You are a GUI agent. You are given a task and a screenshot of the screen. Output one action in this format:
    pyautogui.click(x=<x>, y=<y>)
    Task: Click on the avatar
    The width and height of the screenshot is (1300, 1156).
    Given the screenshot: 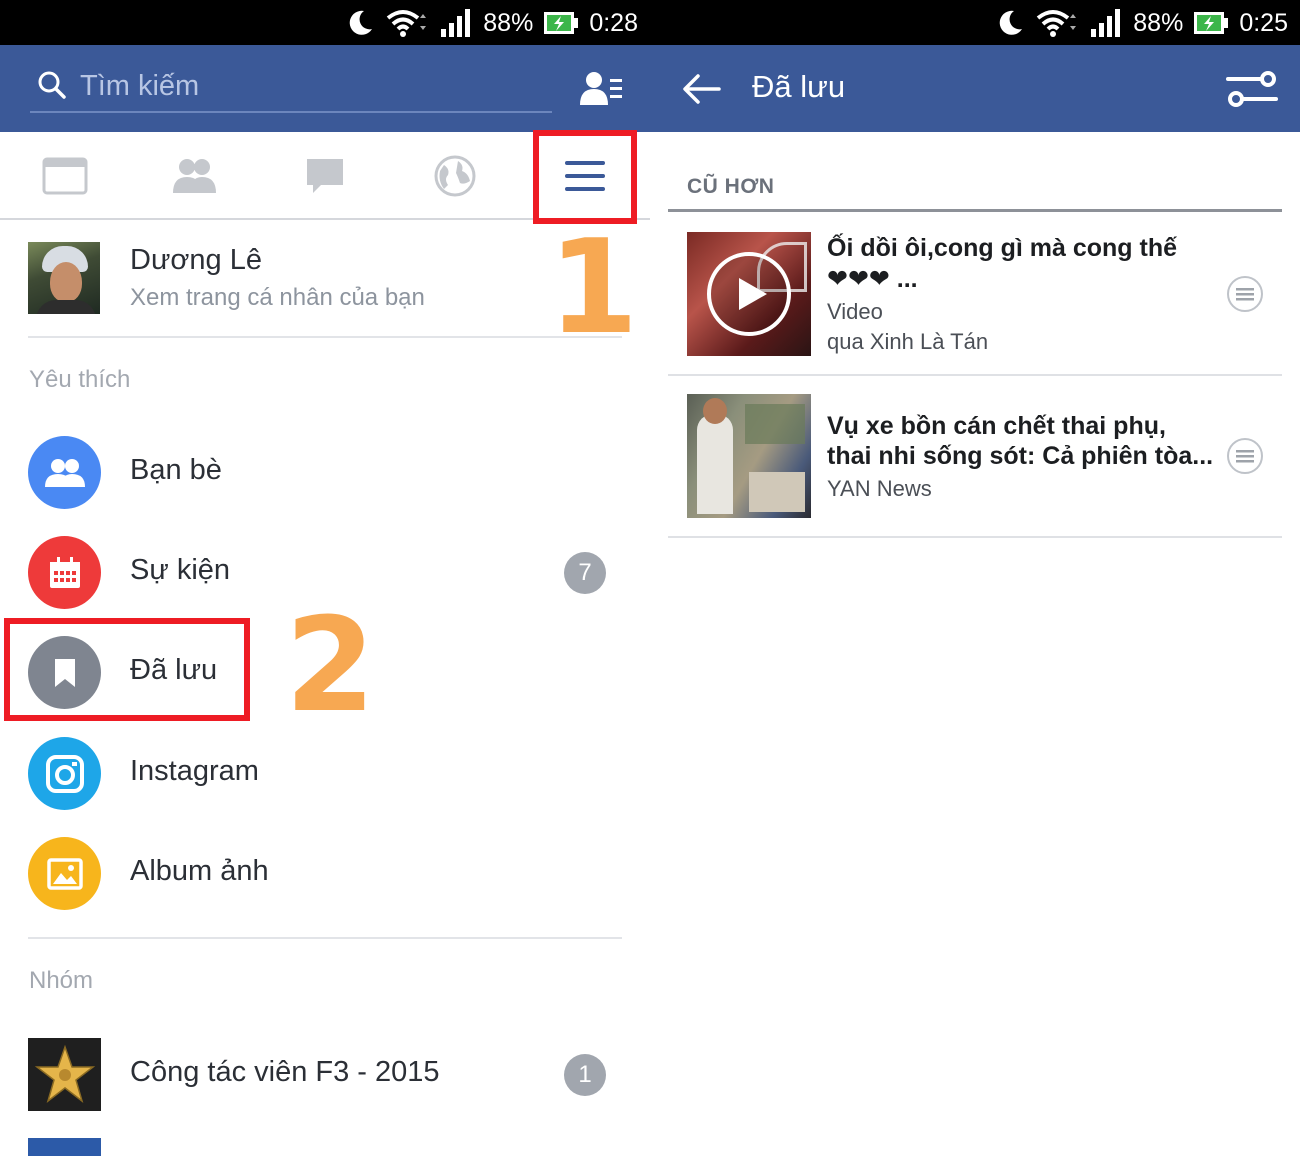 What is the action you would take?
    pyautogui.click(x=64, y=278)
    